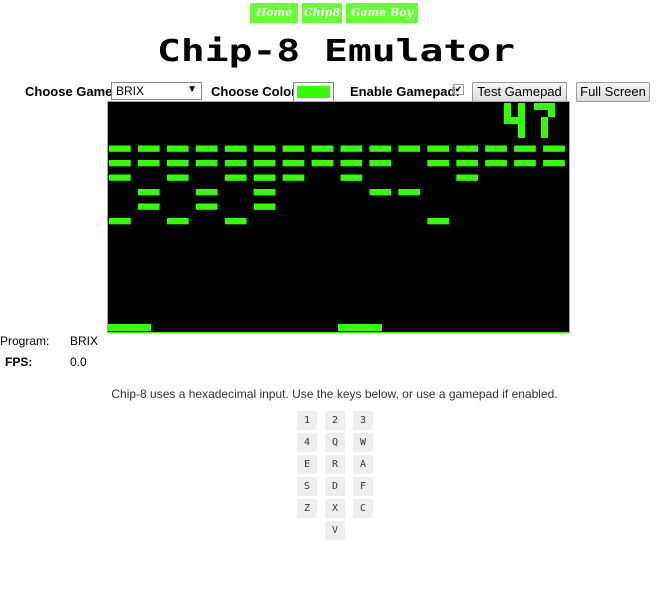  I want to click on key-e: E, so click(307, 464).